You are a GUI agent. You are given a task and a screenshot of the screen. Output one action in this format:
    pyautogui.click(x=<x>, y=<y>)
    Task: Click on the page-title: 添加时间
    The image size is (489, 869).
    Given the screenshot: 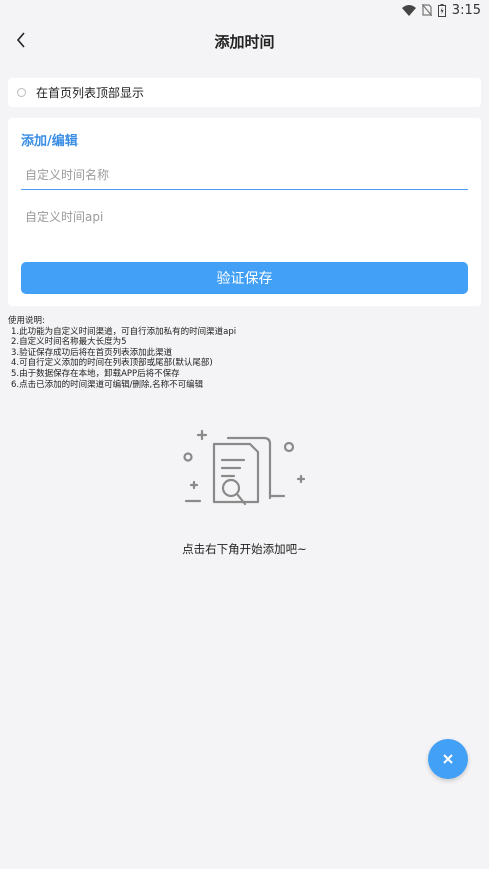 What is the action you would take?
    pyautogui.click(x=244, y=41)
    